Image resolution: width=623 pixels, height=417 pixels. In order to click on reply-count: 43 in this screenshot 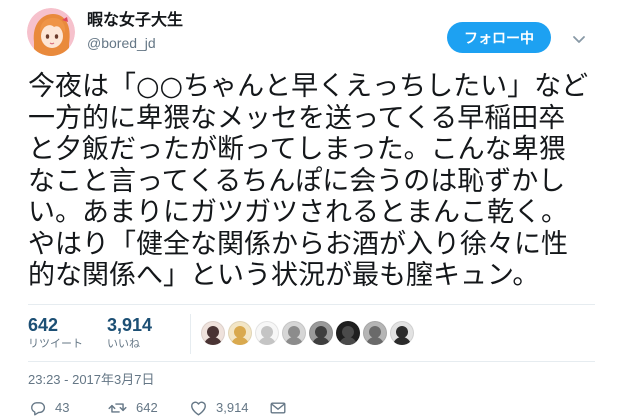, I will do `click(62, 407)`.